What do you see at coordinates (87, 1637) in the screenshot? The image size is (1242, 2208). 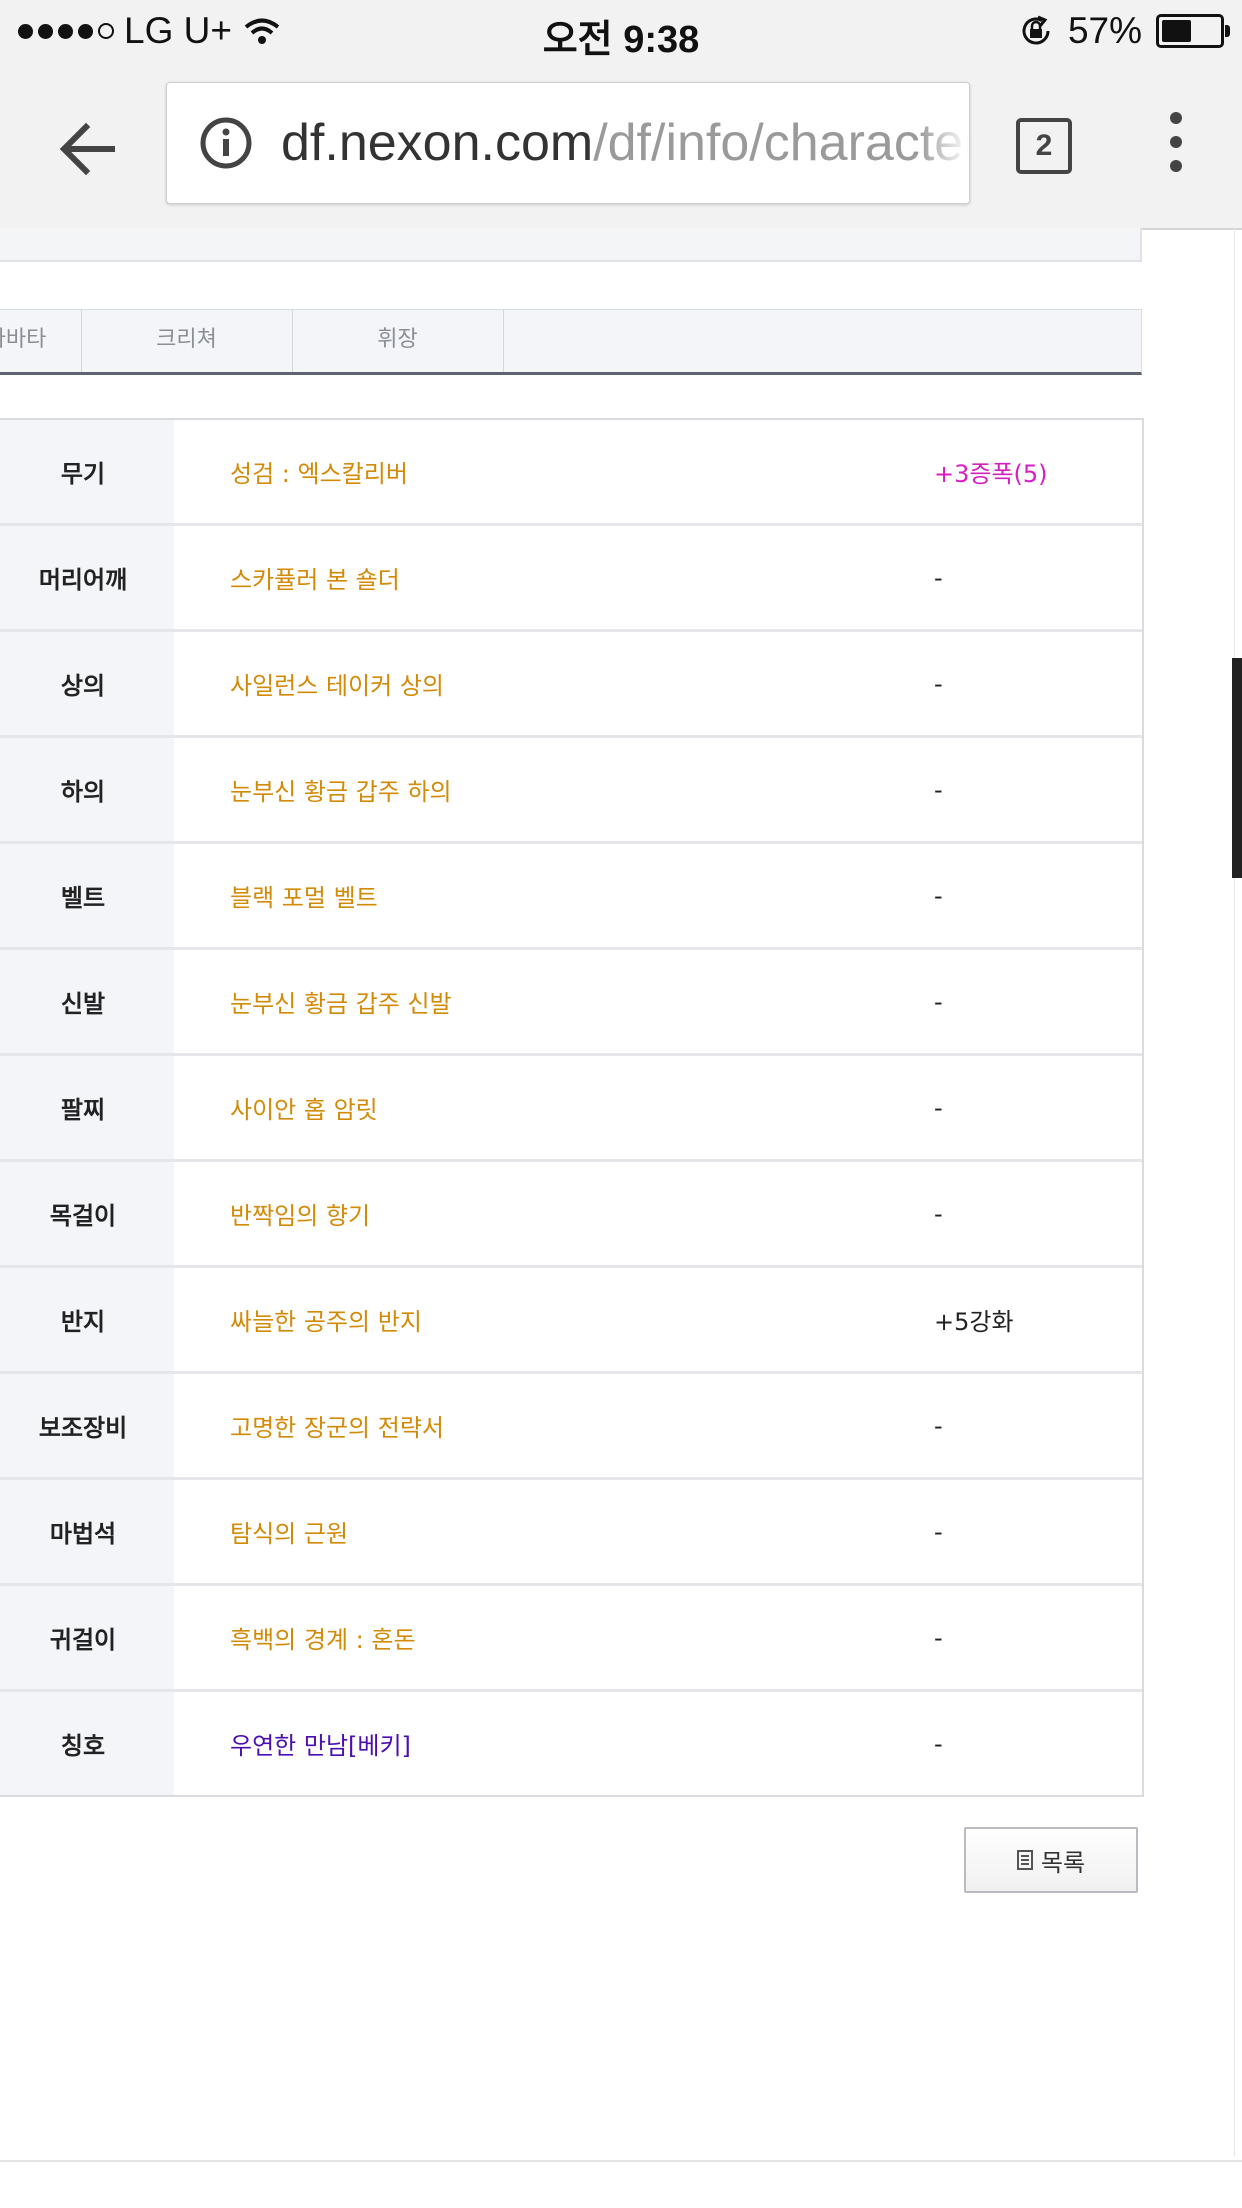 I see `equipment-slot-label: 귀걸이` at bounding box center [87, 1637].